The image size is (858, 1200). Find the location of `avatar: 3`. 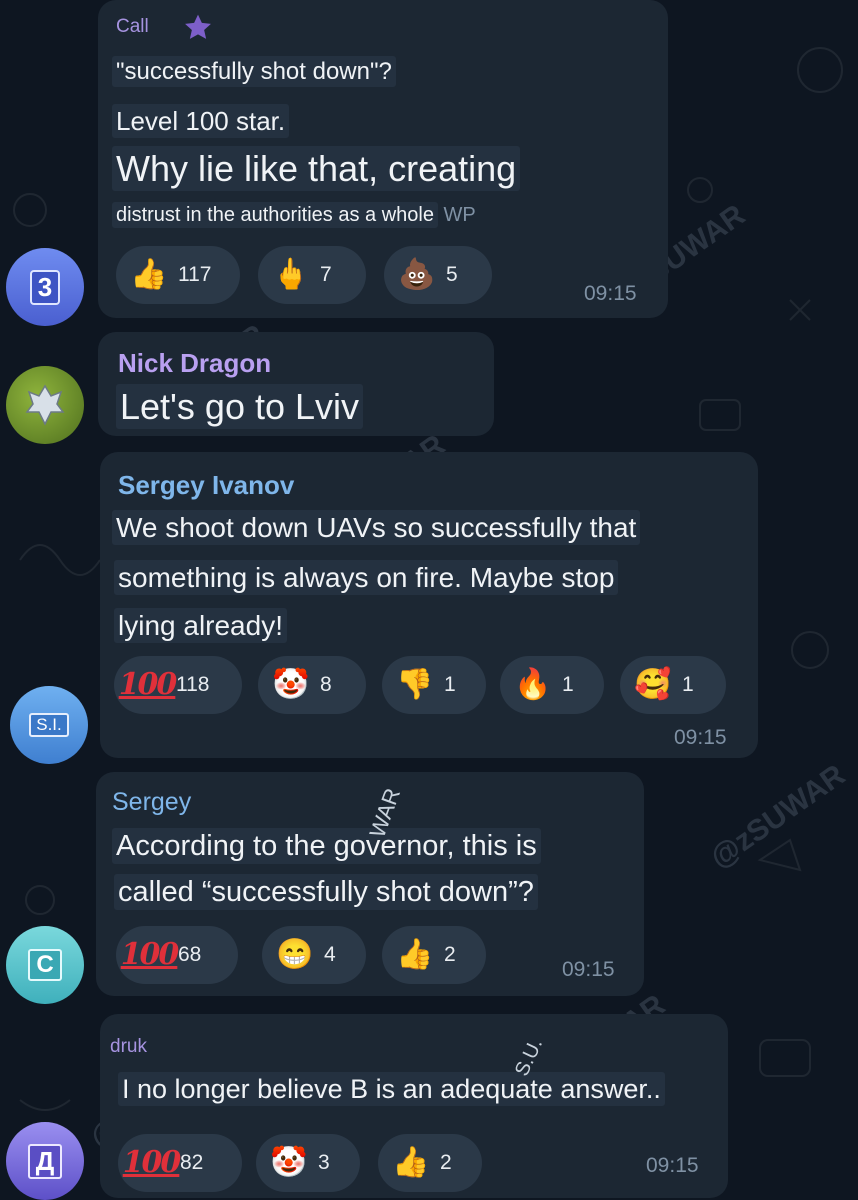

avatar: 3 is located at coordinates (45, 287).